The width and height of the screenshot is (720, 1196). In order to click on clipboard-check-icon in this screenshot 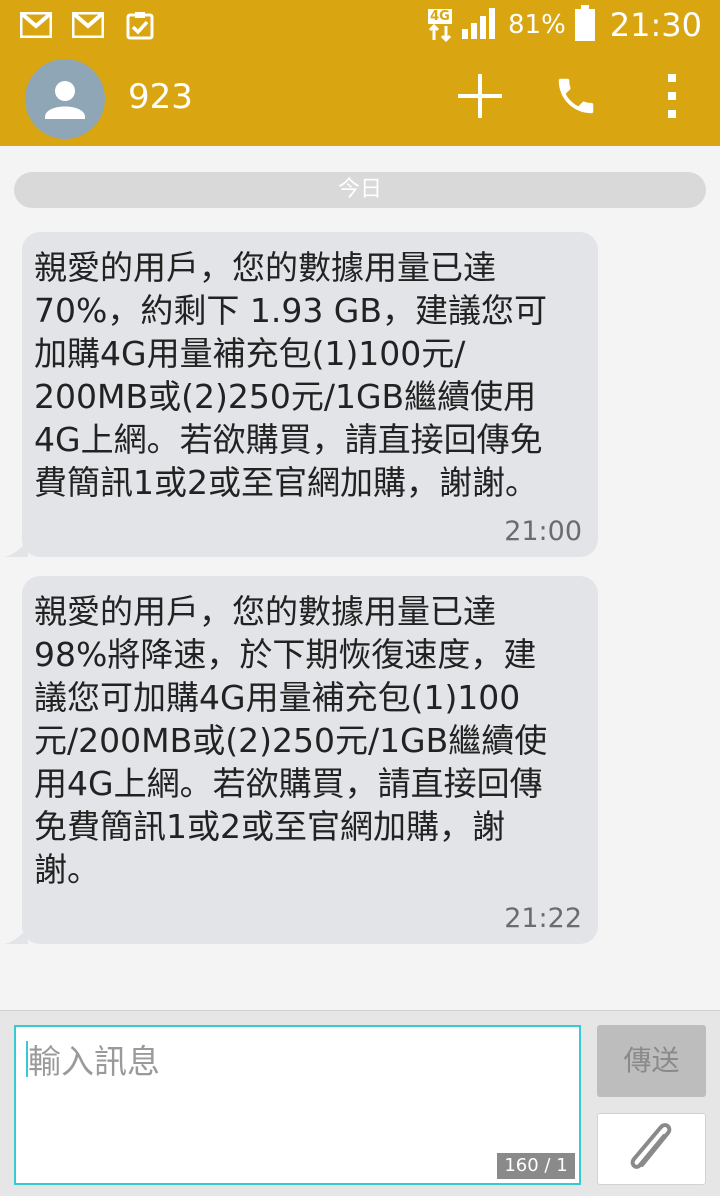, I will do `click(140, 25)`.